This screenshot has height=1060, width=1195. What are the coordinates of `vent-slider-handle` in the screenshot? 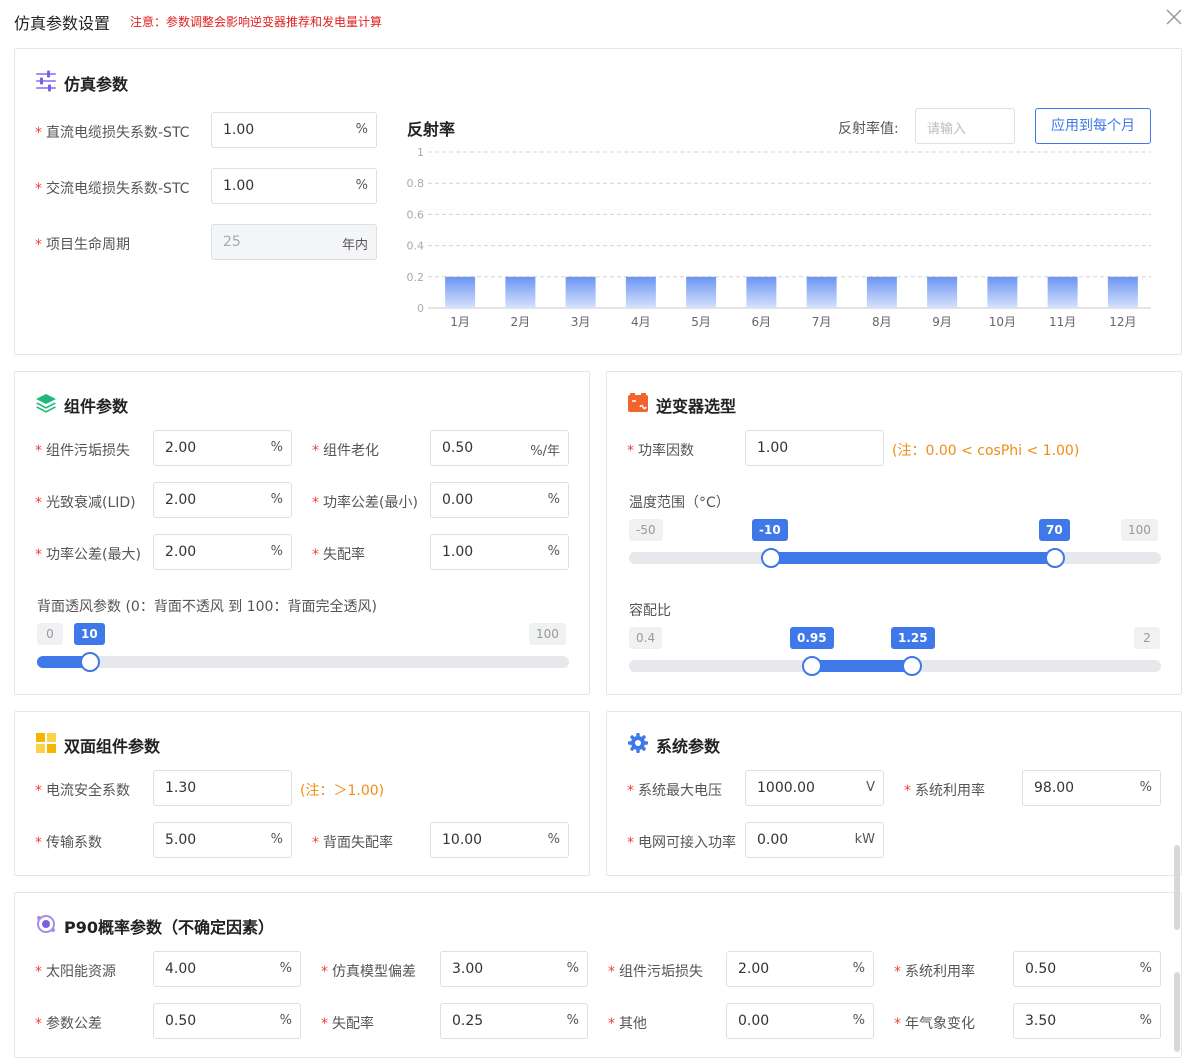 It's located at (90, 662).